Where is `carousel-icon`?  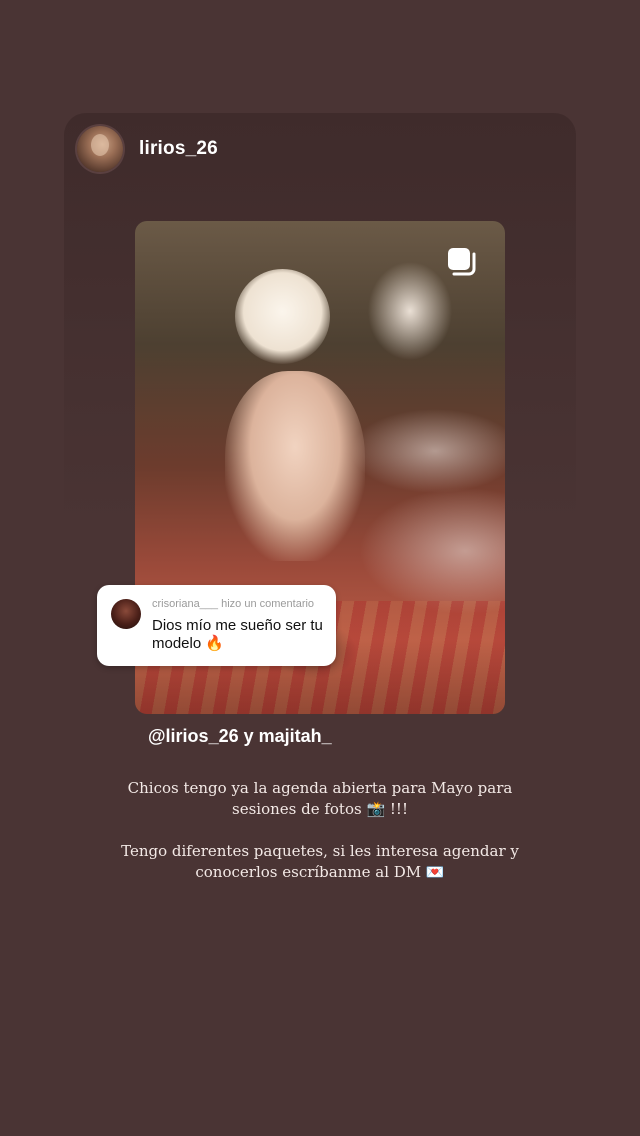 carousel-icon is located at coordinates (462, 262).